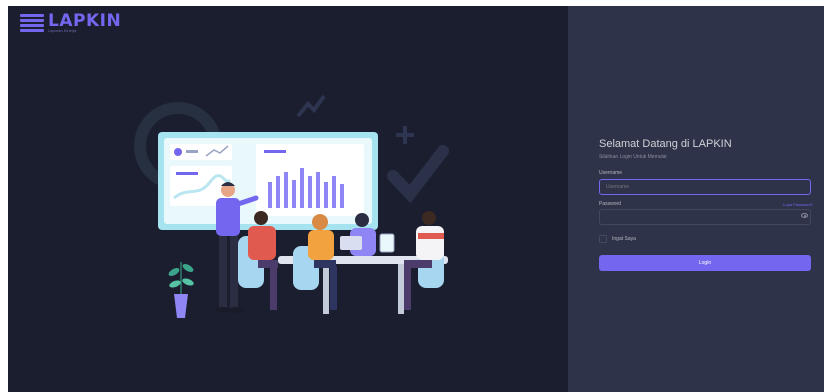 This screenshot has width=832, height=392. What do you see at coordinates (603, 239) in the screenshot?
I see `remember-checkbox` at bounding box center [603, 239].